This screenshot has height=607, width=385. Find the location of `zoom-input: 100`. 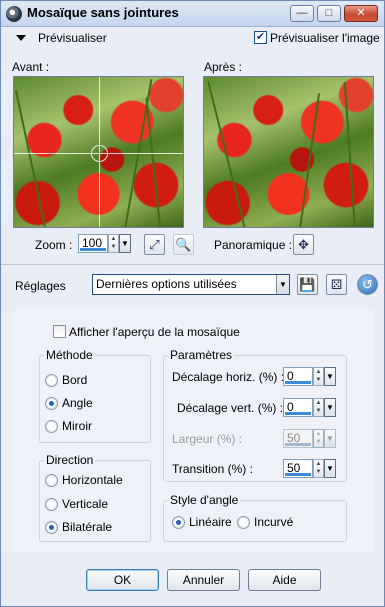

zoom-input: 100 is located at coordinates (93, 243).